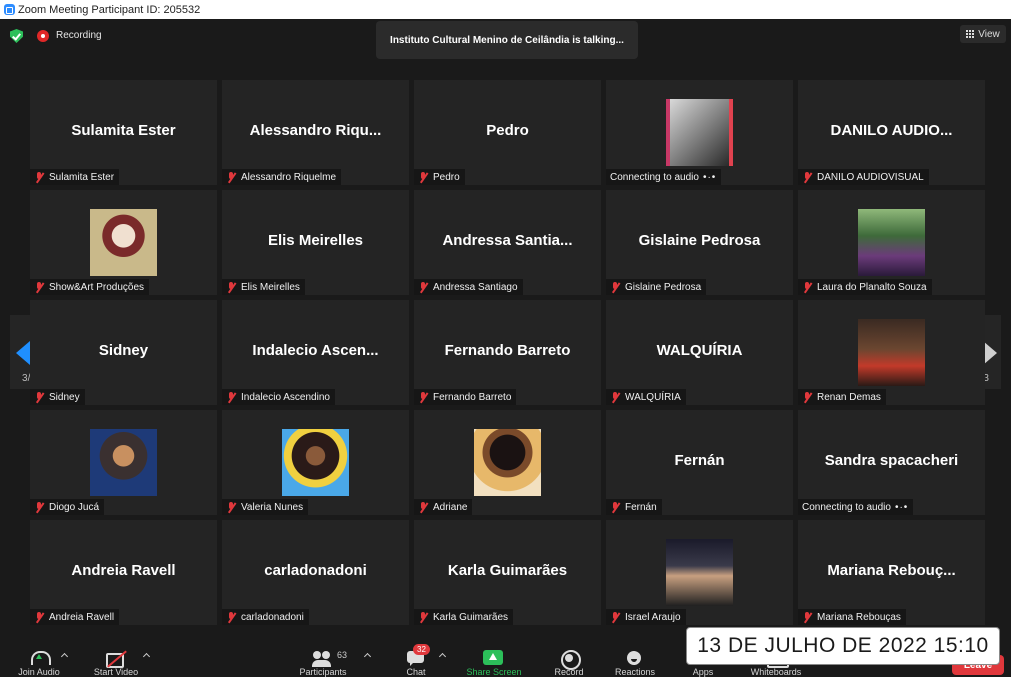  I want to click on participant-tile: Karla Guimarães Karla Guimarães, so click(507, 572).